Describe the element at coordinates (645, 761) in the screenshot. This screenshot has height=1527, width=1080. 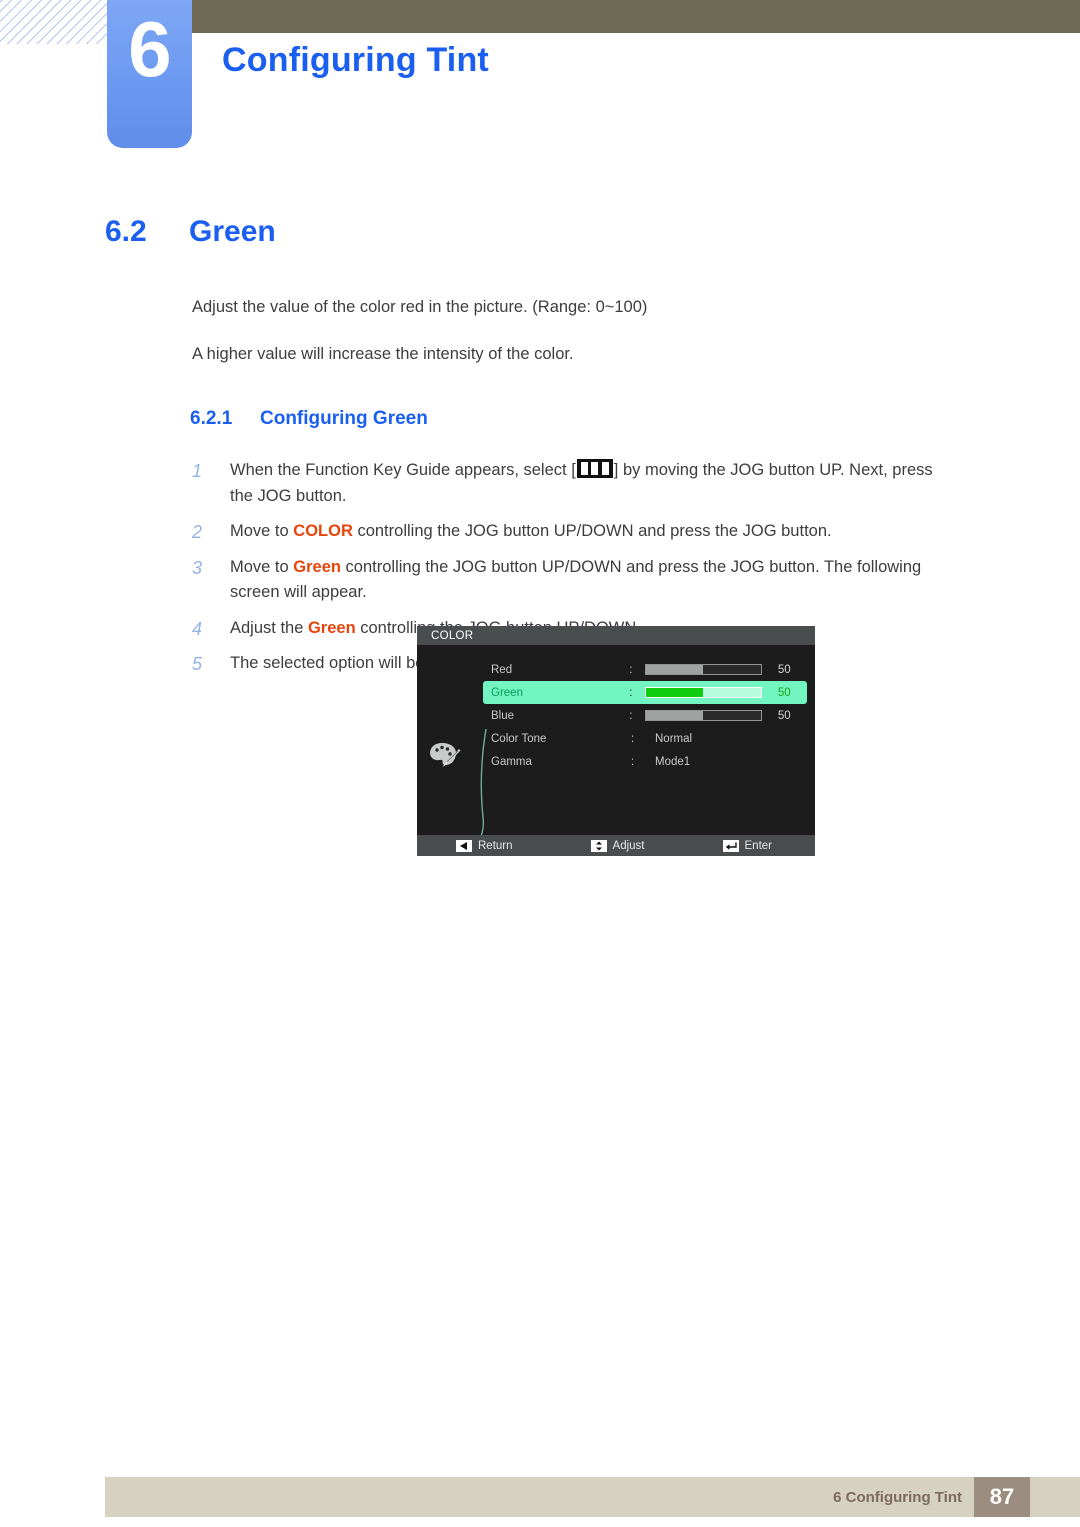
I see `osd-row-gamma: Gamma: Mode1` at that location.